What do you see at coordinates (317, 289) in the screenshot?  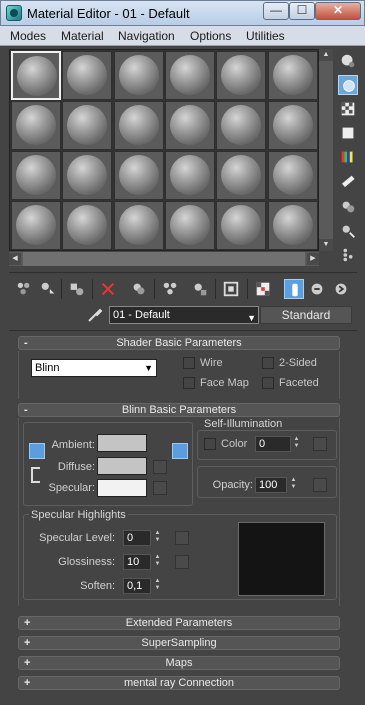 I see `go-to-parent-icon` at bounding box center [317, 289].